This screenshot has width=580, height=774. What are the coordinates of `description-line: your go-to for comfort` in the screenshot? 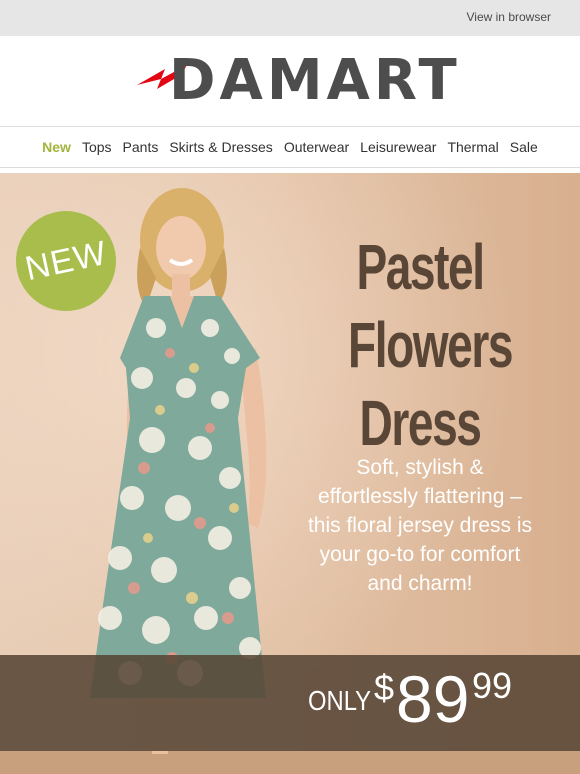 It's located at (420, 554).